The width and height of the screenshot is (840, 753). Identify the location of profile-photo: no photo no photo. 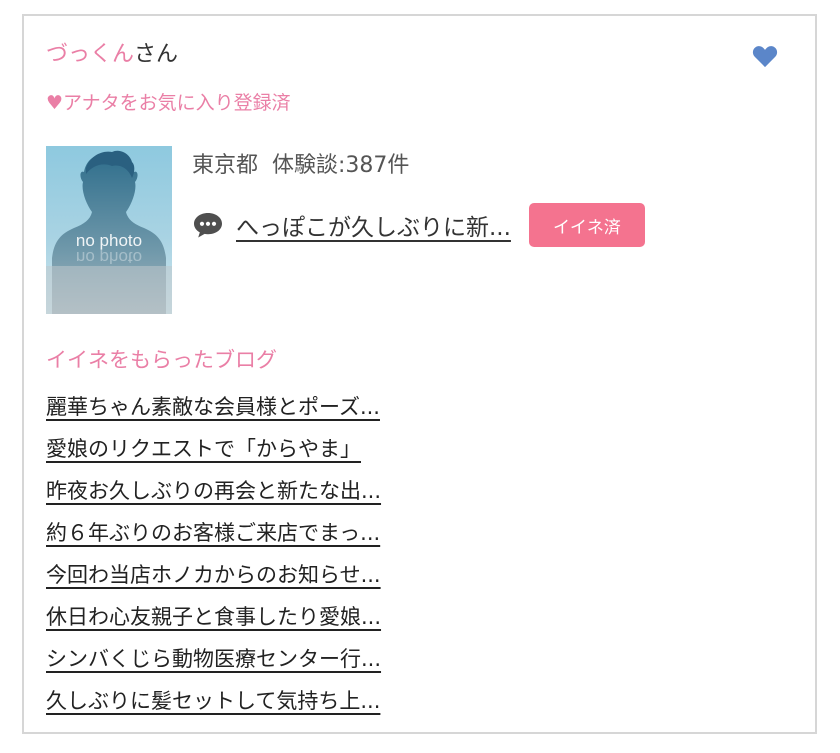
(109, 230).